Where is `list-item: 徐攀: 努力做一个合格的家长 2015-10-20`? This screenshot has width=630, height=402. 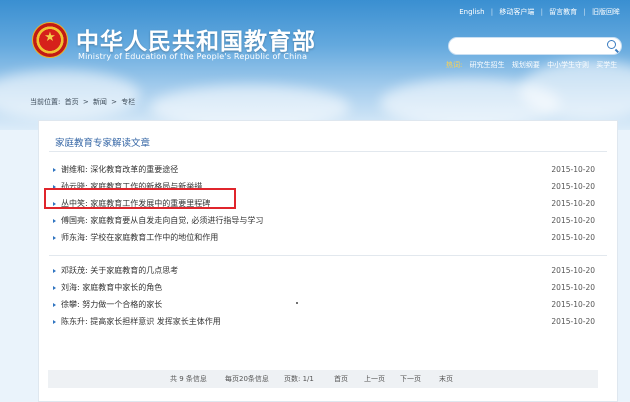
list-item: 徐攀: 努力做一个合格的家长 2015-10-20 is located at coordinates (328, 304).